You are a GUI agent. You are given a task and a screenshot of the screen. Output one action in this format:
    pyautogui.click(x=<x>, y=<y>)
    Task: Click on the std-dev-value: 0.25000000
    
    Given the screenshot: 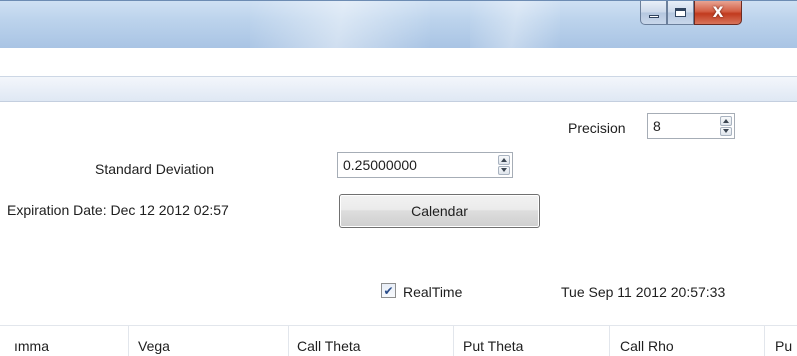 What is the action you would take?
    pyautogui.click(x=380, y=165)
    